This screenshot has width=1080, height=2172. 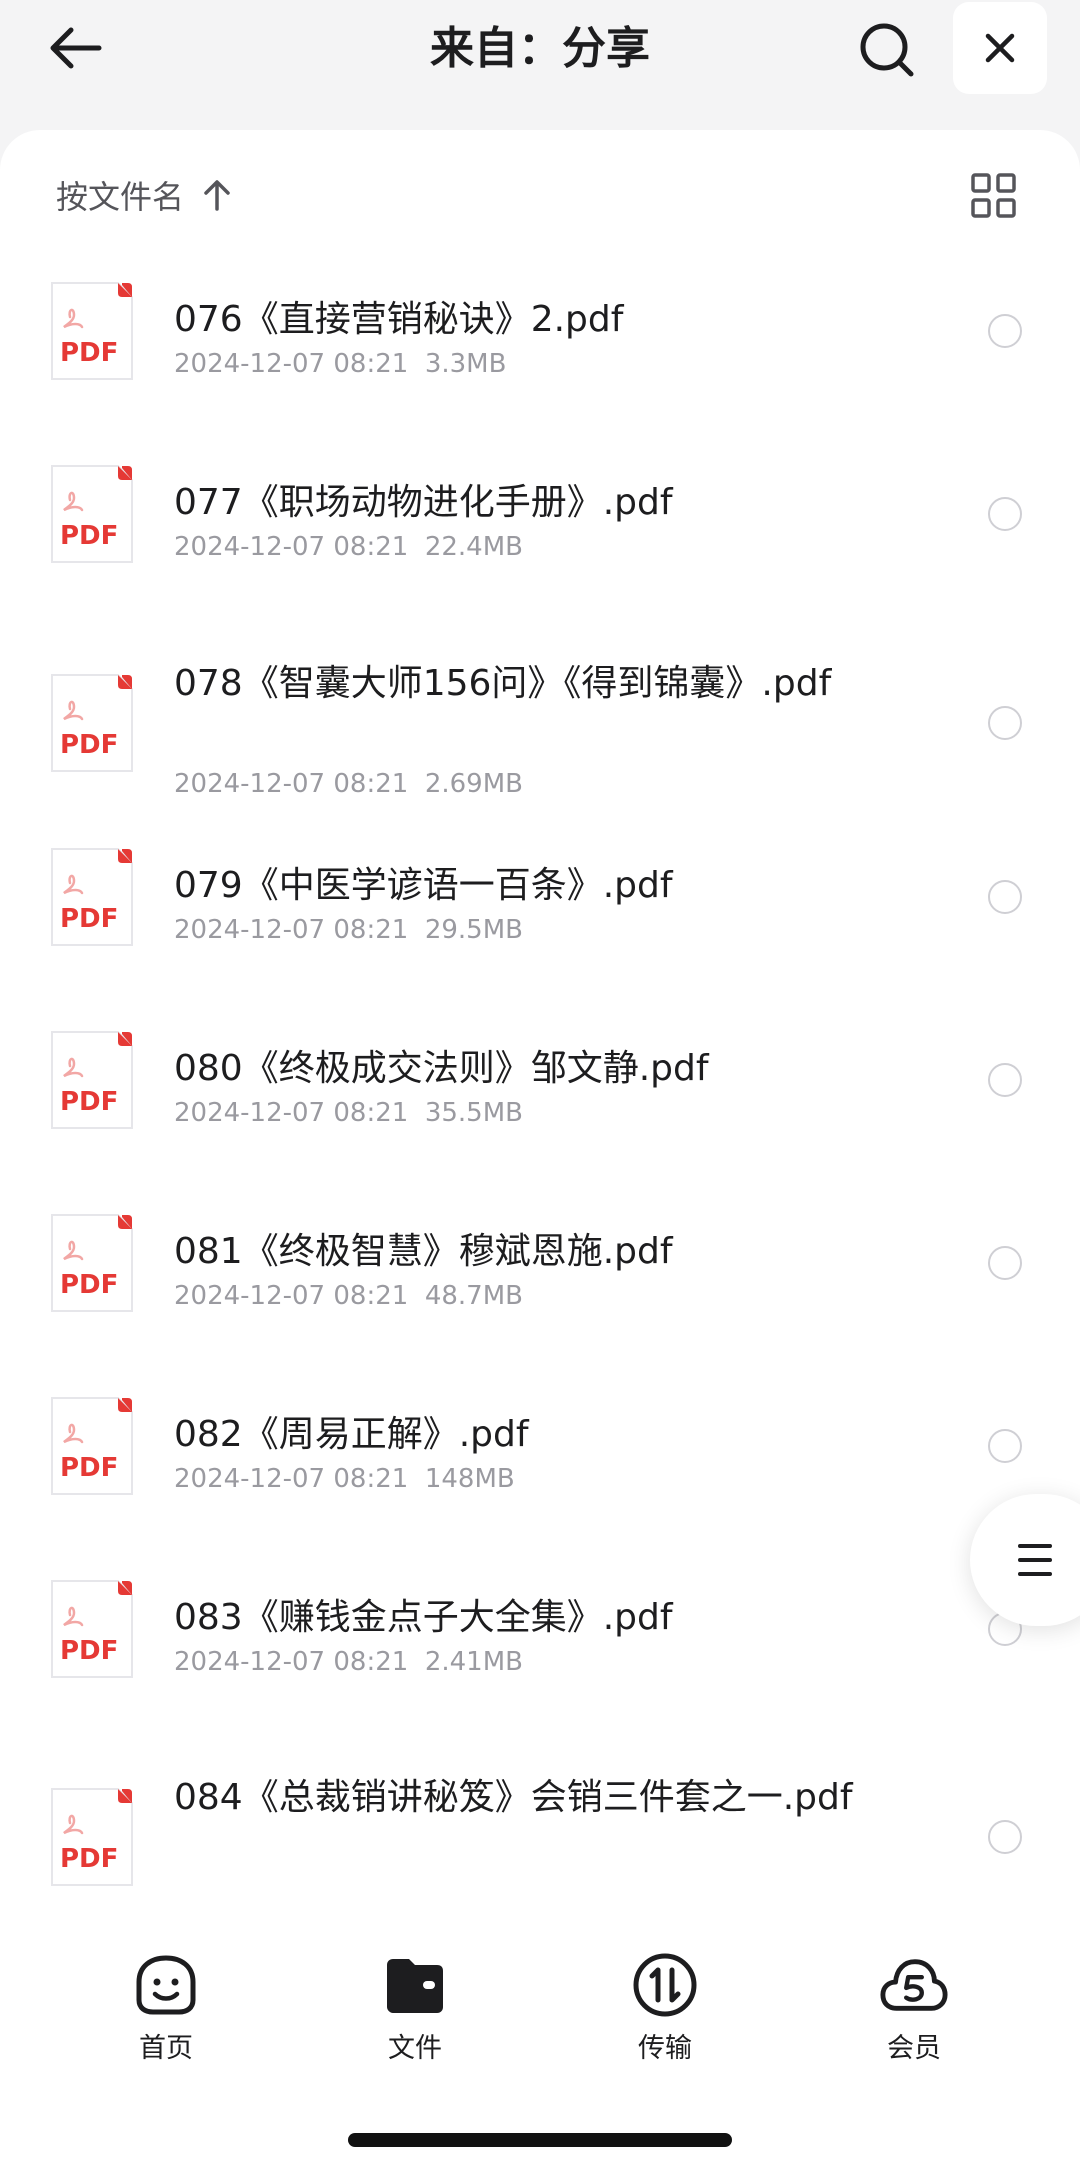 I want to click on sort-label: 按文件名, so click(x=120, y=197).